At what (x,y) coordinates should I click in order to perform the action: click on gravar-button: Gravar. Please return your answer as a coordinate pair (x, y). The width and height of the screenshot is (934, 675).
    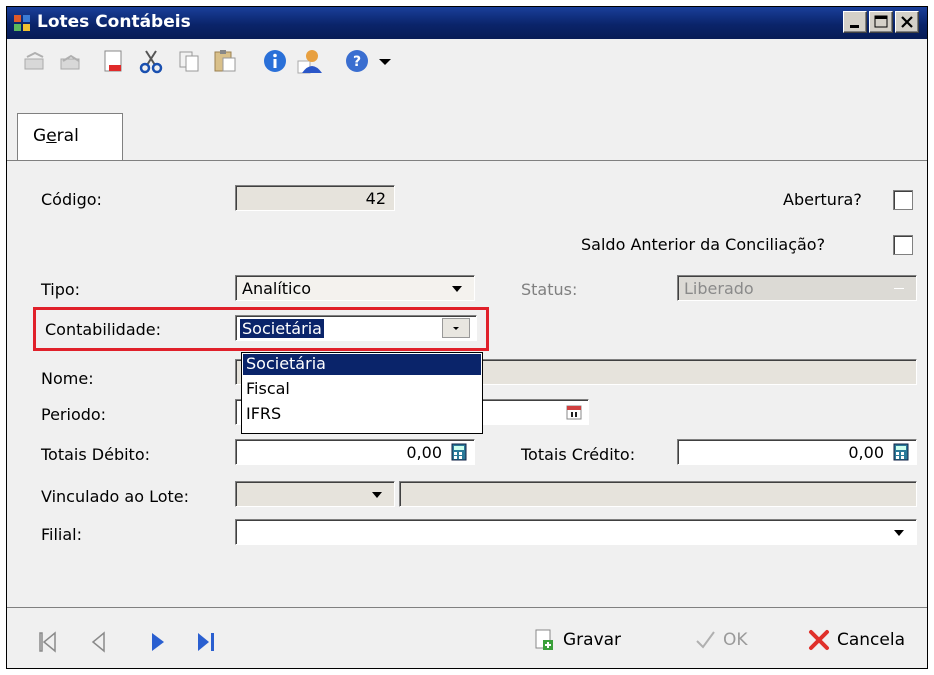
    Looking at the image, I should click on (588, 640).